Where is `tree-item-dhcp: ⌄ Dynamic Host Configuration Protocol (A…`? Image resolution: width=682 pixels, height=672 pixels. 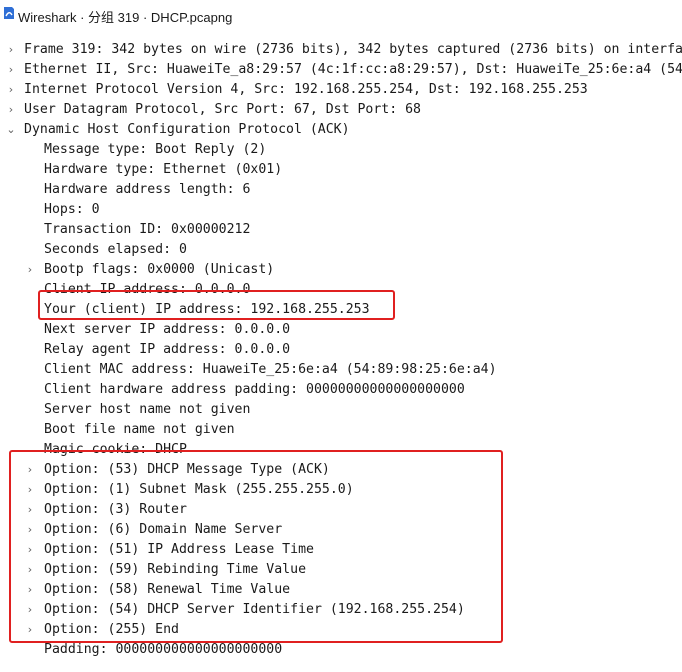 tree-item-dhcp: ⌄ Dynamic Host Configuration Protocol (A… is located at coordinates (341, 130).